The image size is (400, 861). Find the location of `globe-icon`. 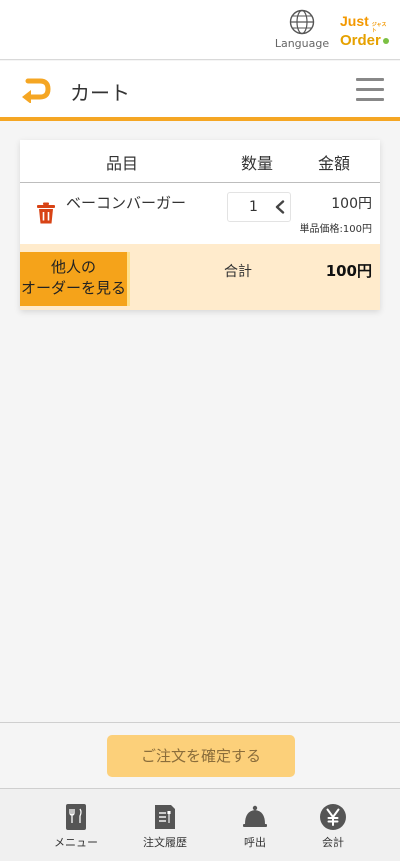

globe-icon is located at coordinates (302, 22).